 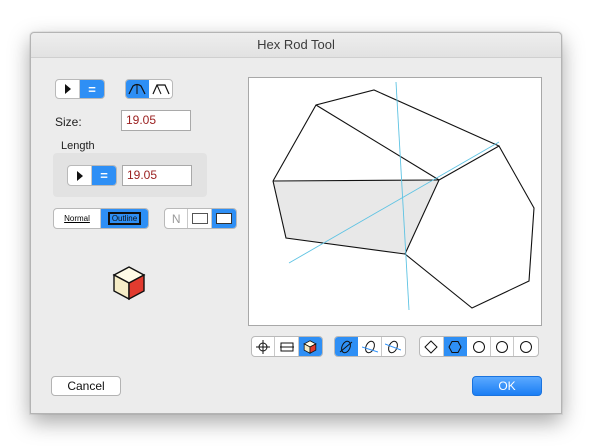 I want to click on chamfer-cap-button, so click(x=160, y=89).